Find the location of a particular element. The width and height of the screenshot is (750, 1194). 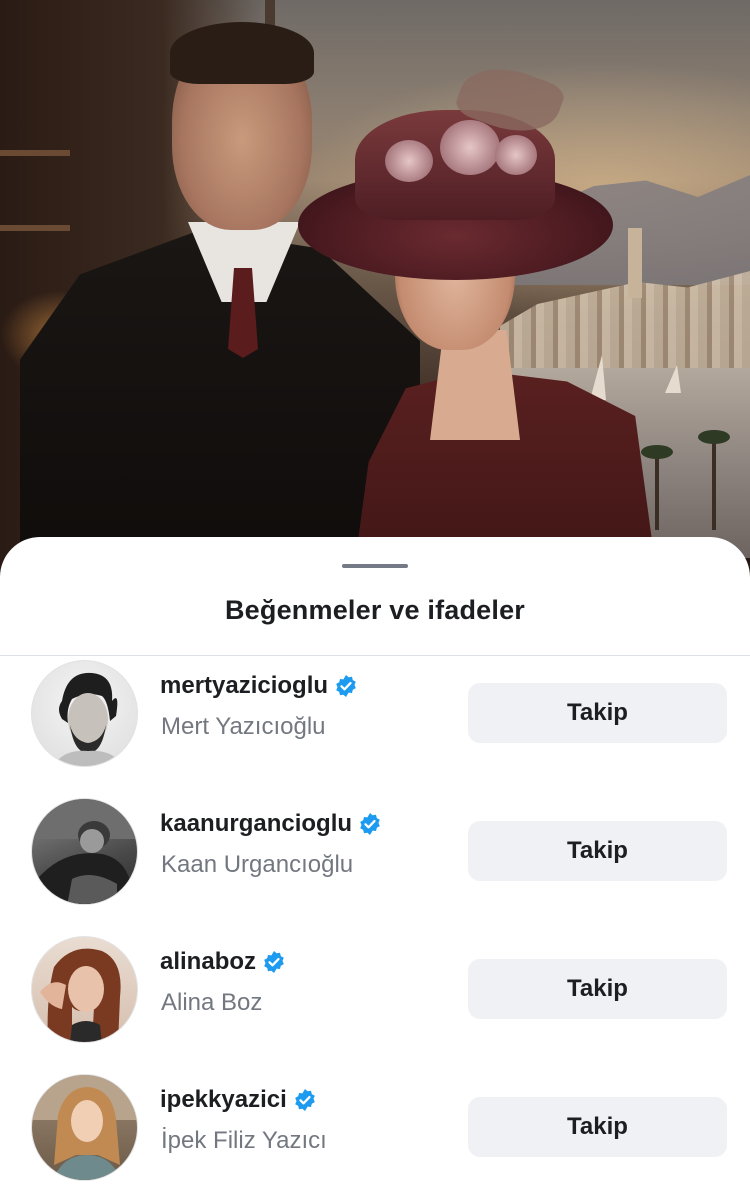

username: alinaboz is located at coordinates (223, 962).